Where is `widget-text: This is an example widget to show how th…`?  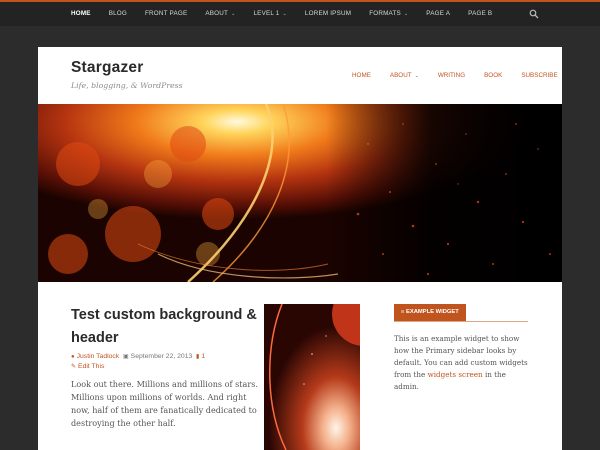
widget-text: This is an example widget to show how th… is located at coordinates (461, 362).